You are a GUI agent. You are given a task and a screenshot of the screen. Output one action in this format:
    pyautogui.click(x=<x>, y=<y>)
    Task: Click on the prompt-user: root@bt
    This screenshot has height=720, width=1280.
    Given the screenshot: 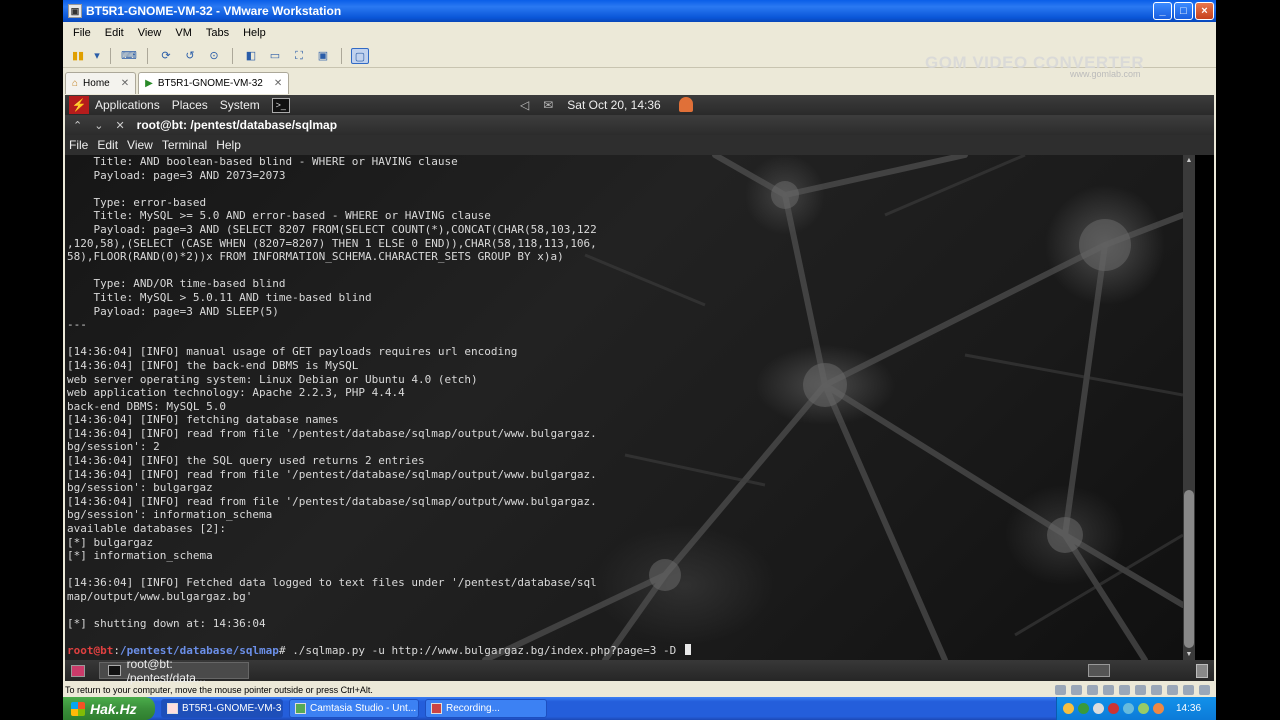 What is the action you would take?
    pyautogui.click(x=90, y=650)
    